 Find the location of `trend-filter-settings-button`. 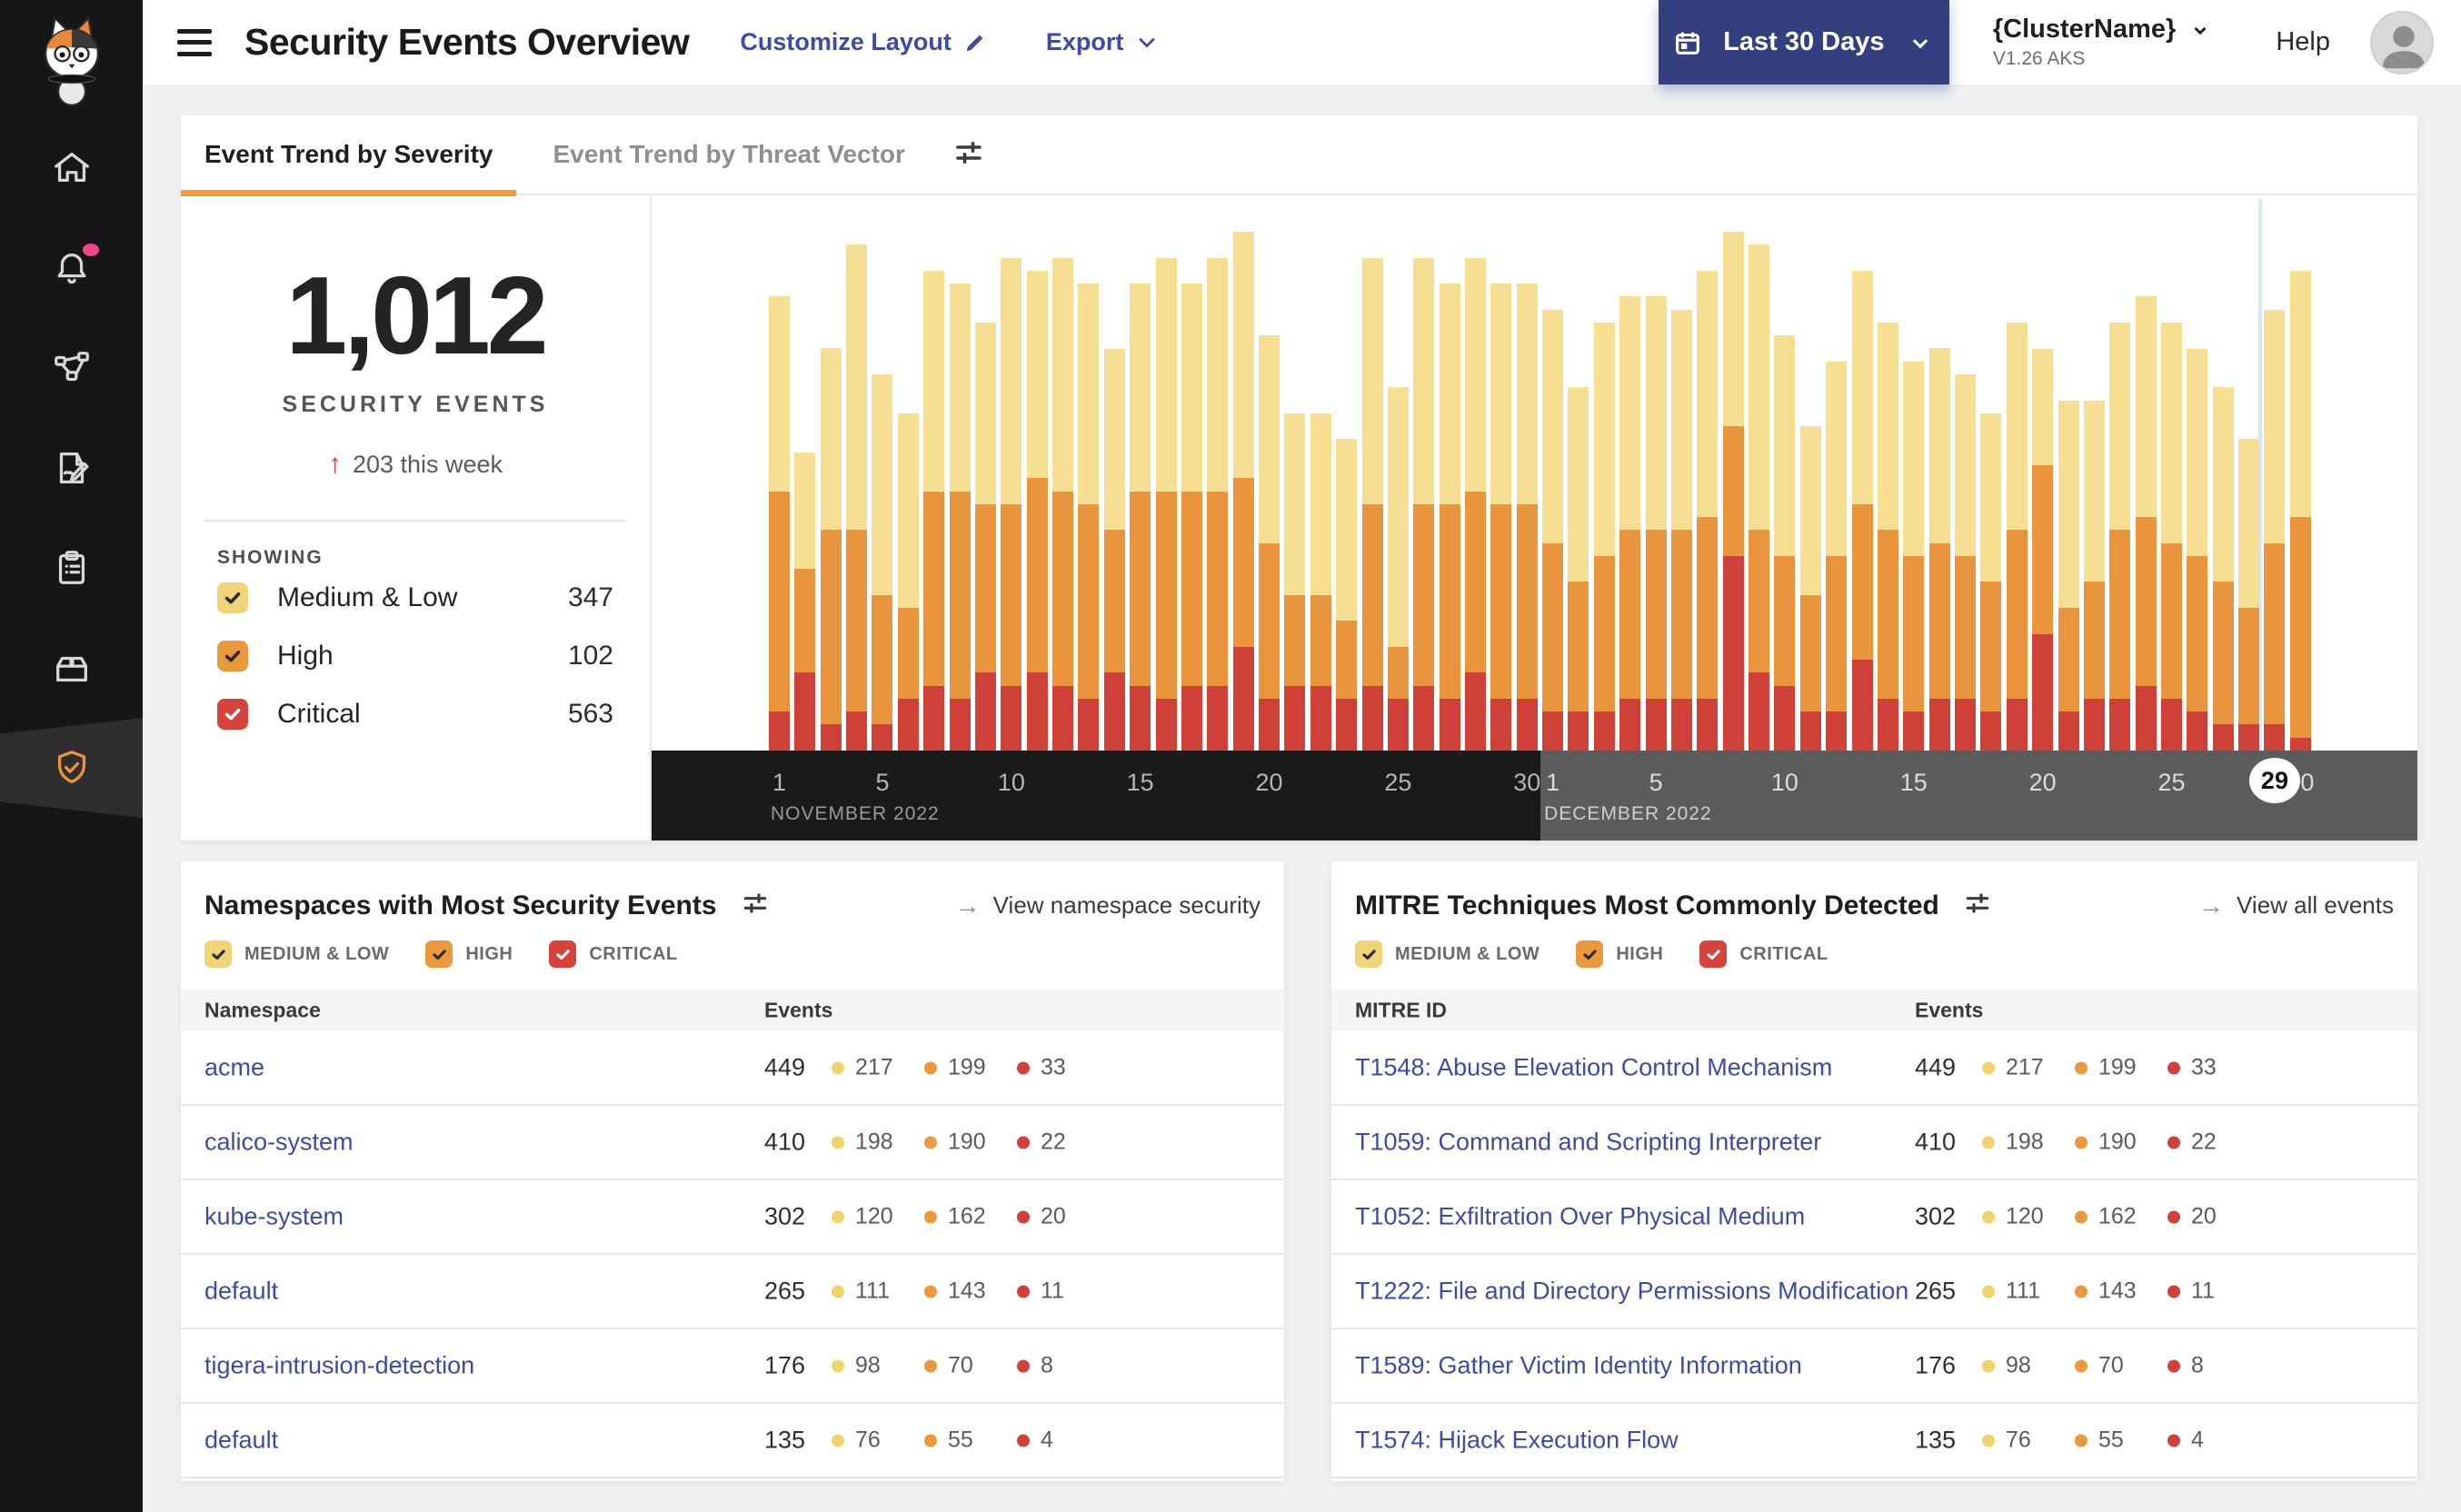

trend-filter-settings-button is located at coordinates (968, 155).